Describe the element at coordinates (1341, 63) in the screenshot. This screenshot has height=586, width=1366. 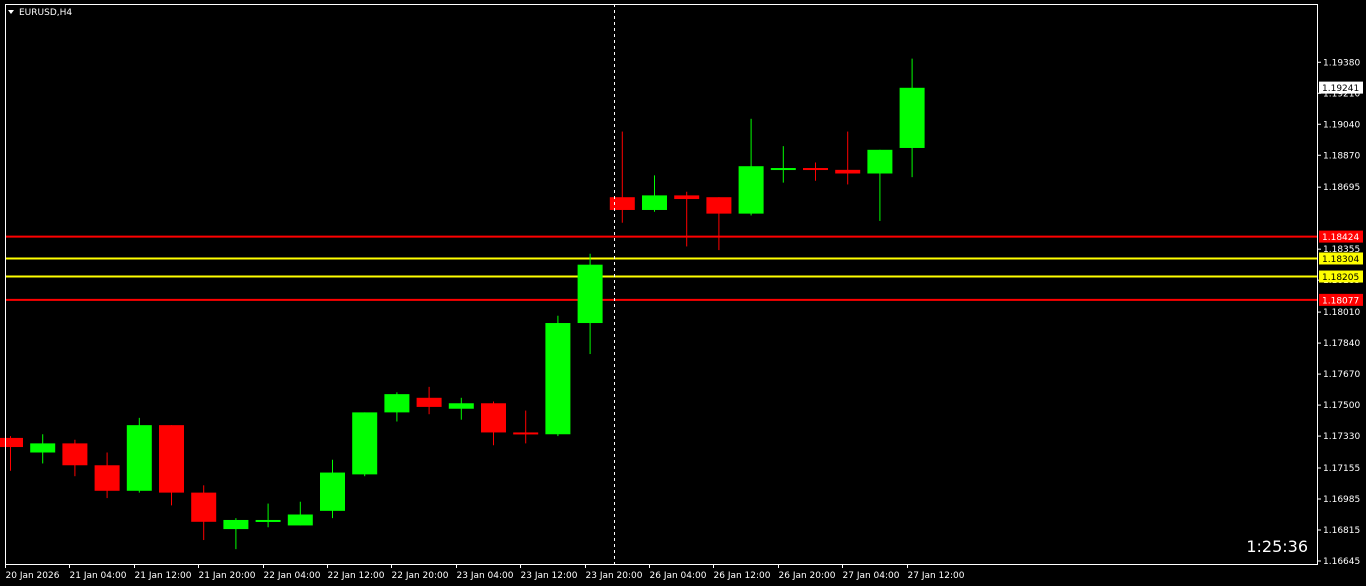
I see `price-tick-label: 1.19380` at that location.